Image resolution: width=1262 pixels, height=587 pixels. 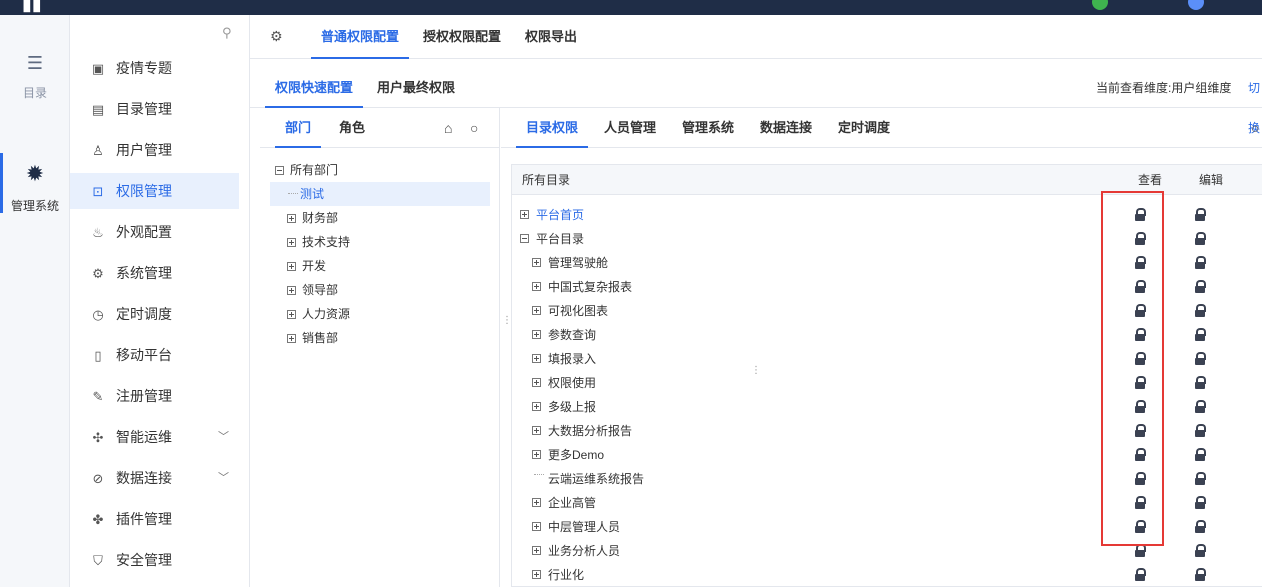 I want to click on tree-node-dev: 开发, so click(x=306, y=266).